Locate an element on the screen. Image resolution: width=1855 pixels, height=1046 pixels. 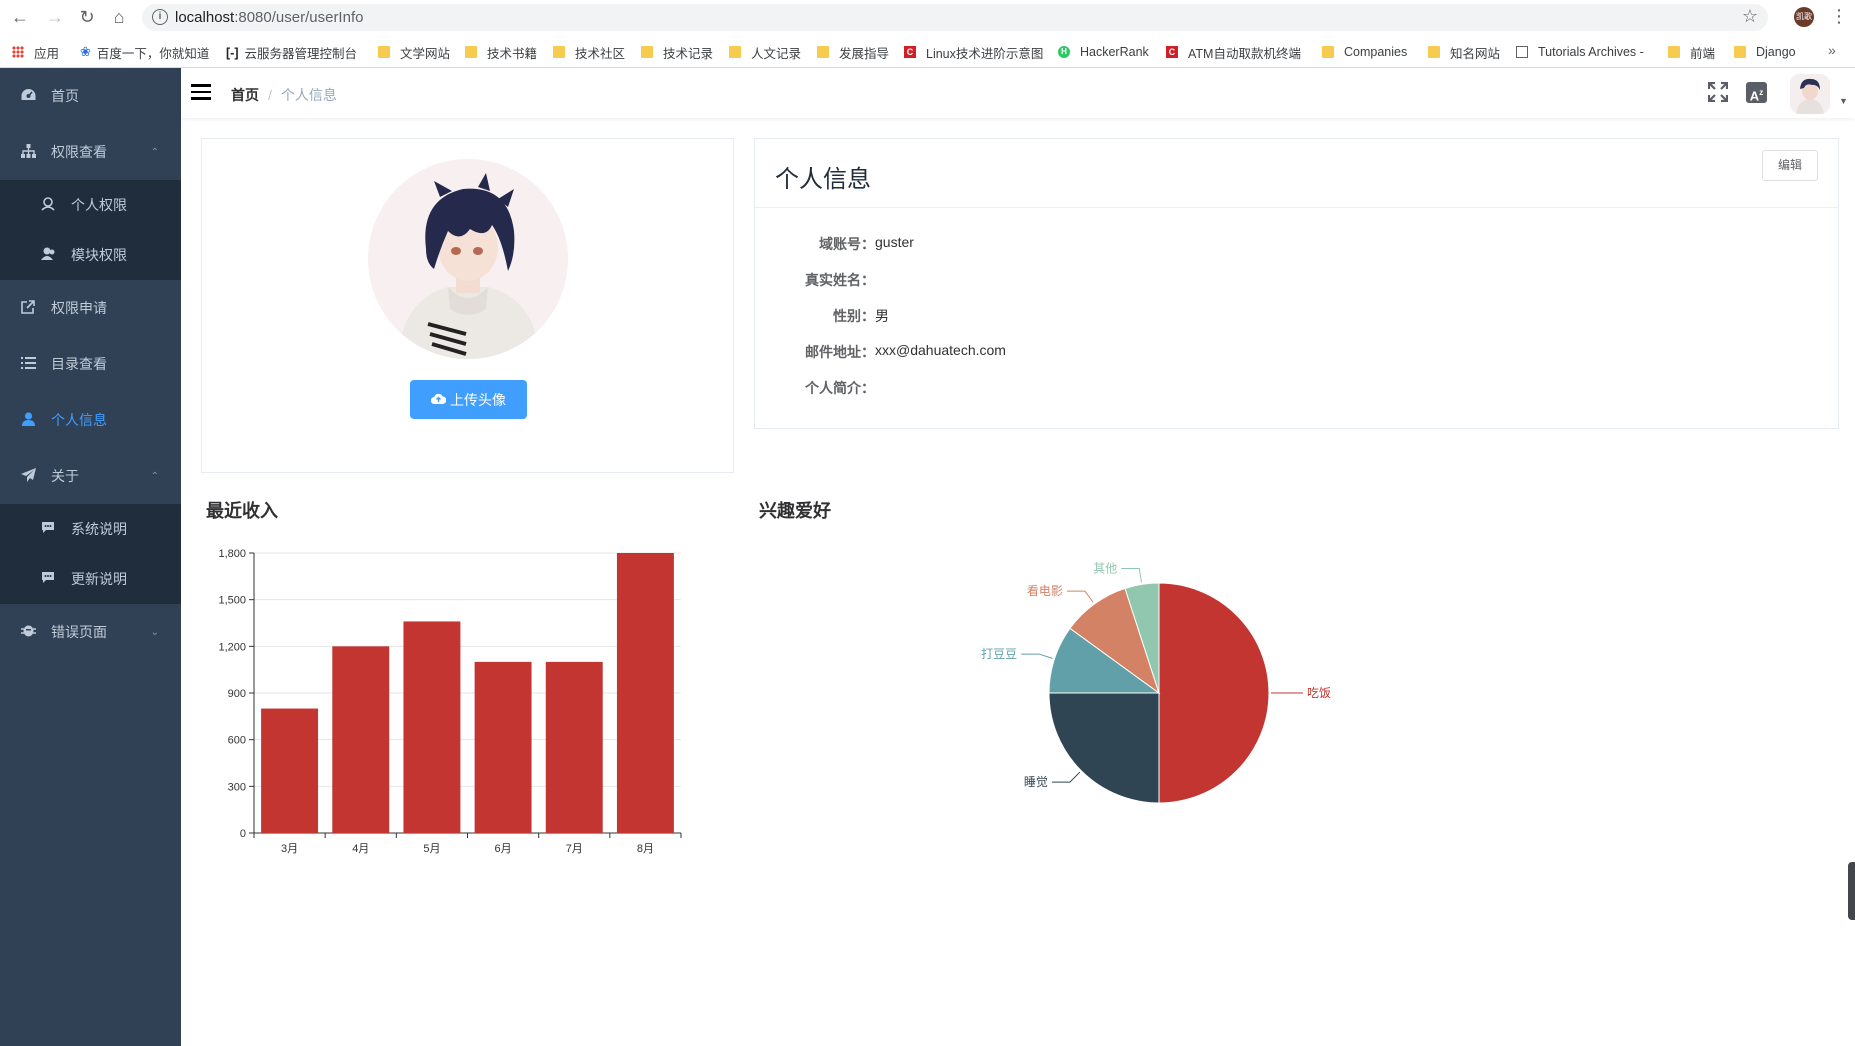
sidebar-item-label: 目录查看 is located at coordinates (79, 364).